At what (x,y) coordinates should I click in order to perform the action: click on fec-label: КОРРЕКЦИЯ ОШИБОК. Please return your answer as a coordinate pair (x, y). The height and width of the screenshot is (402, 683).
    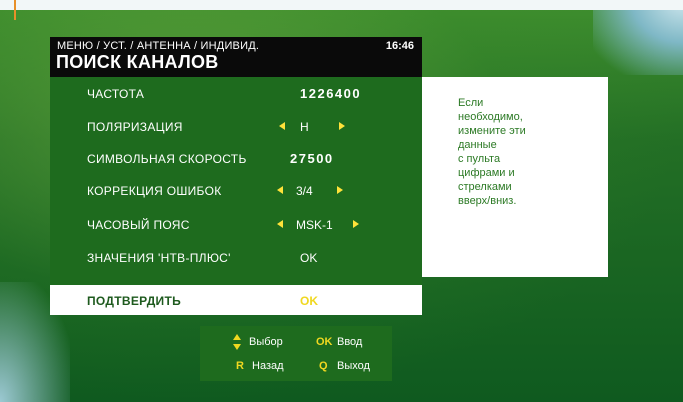
    Looking at the image, I should click on (154, 191).